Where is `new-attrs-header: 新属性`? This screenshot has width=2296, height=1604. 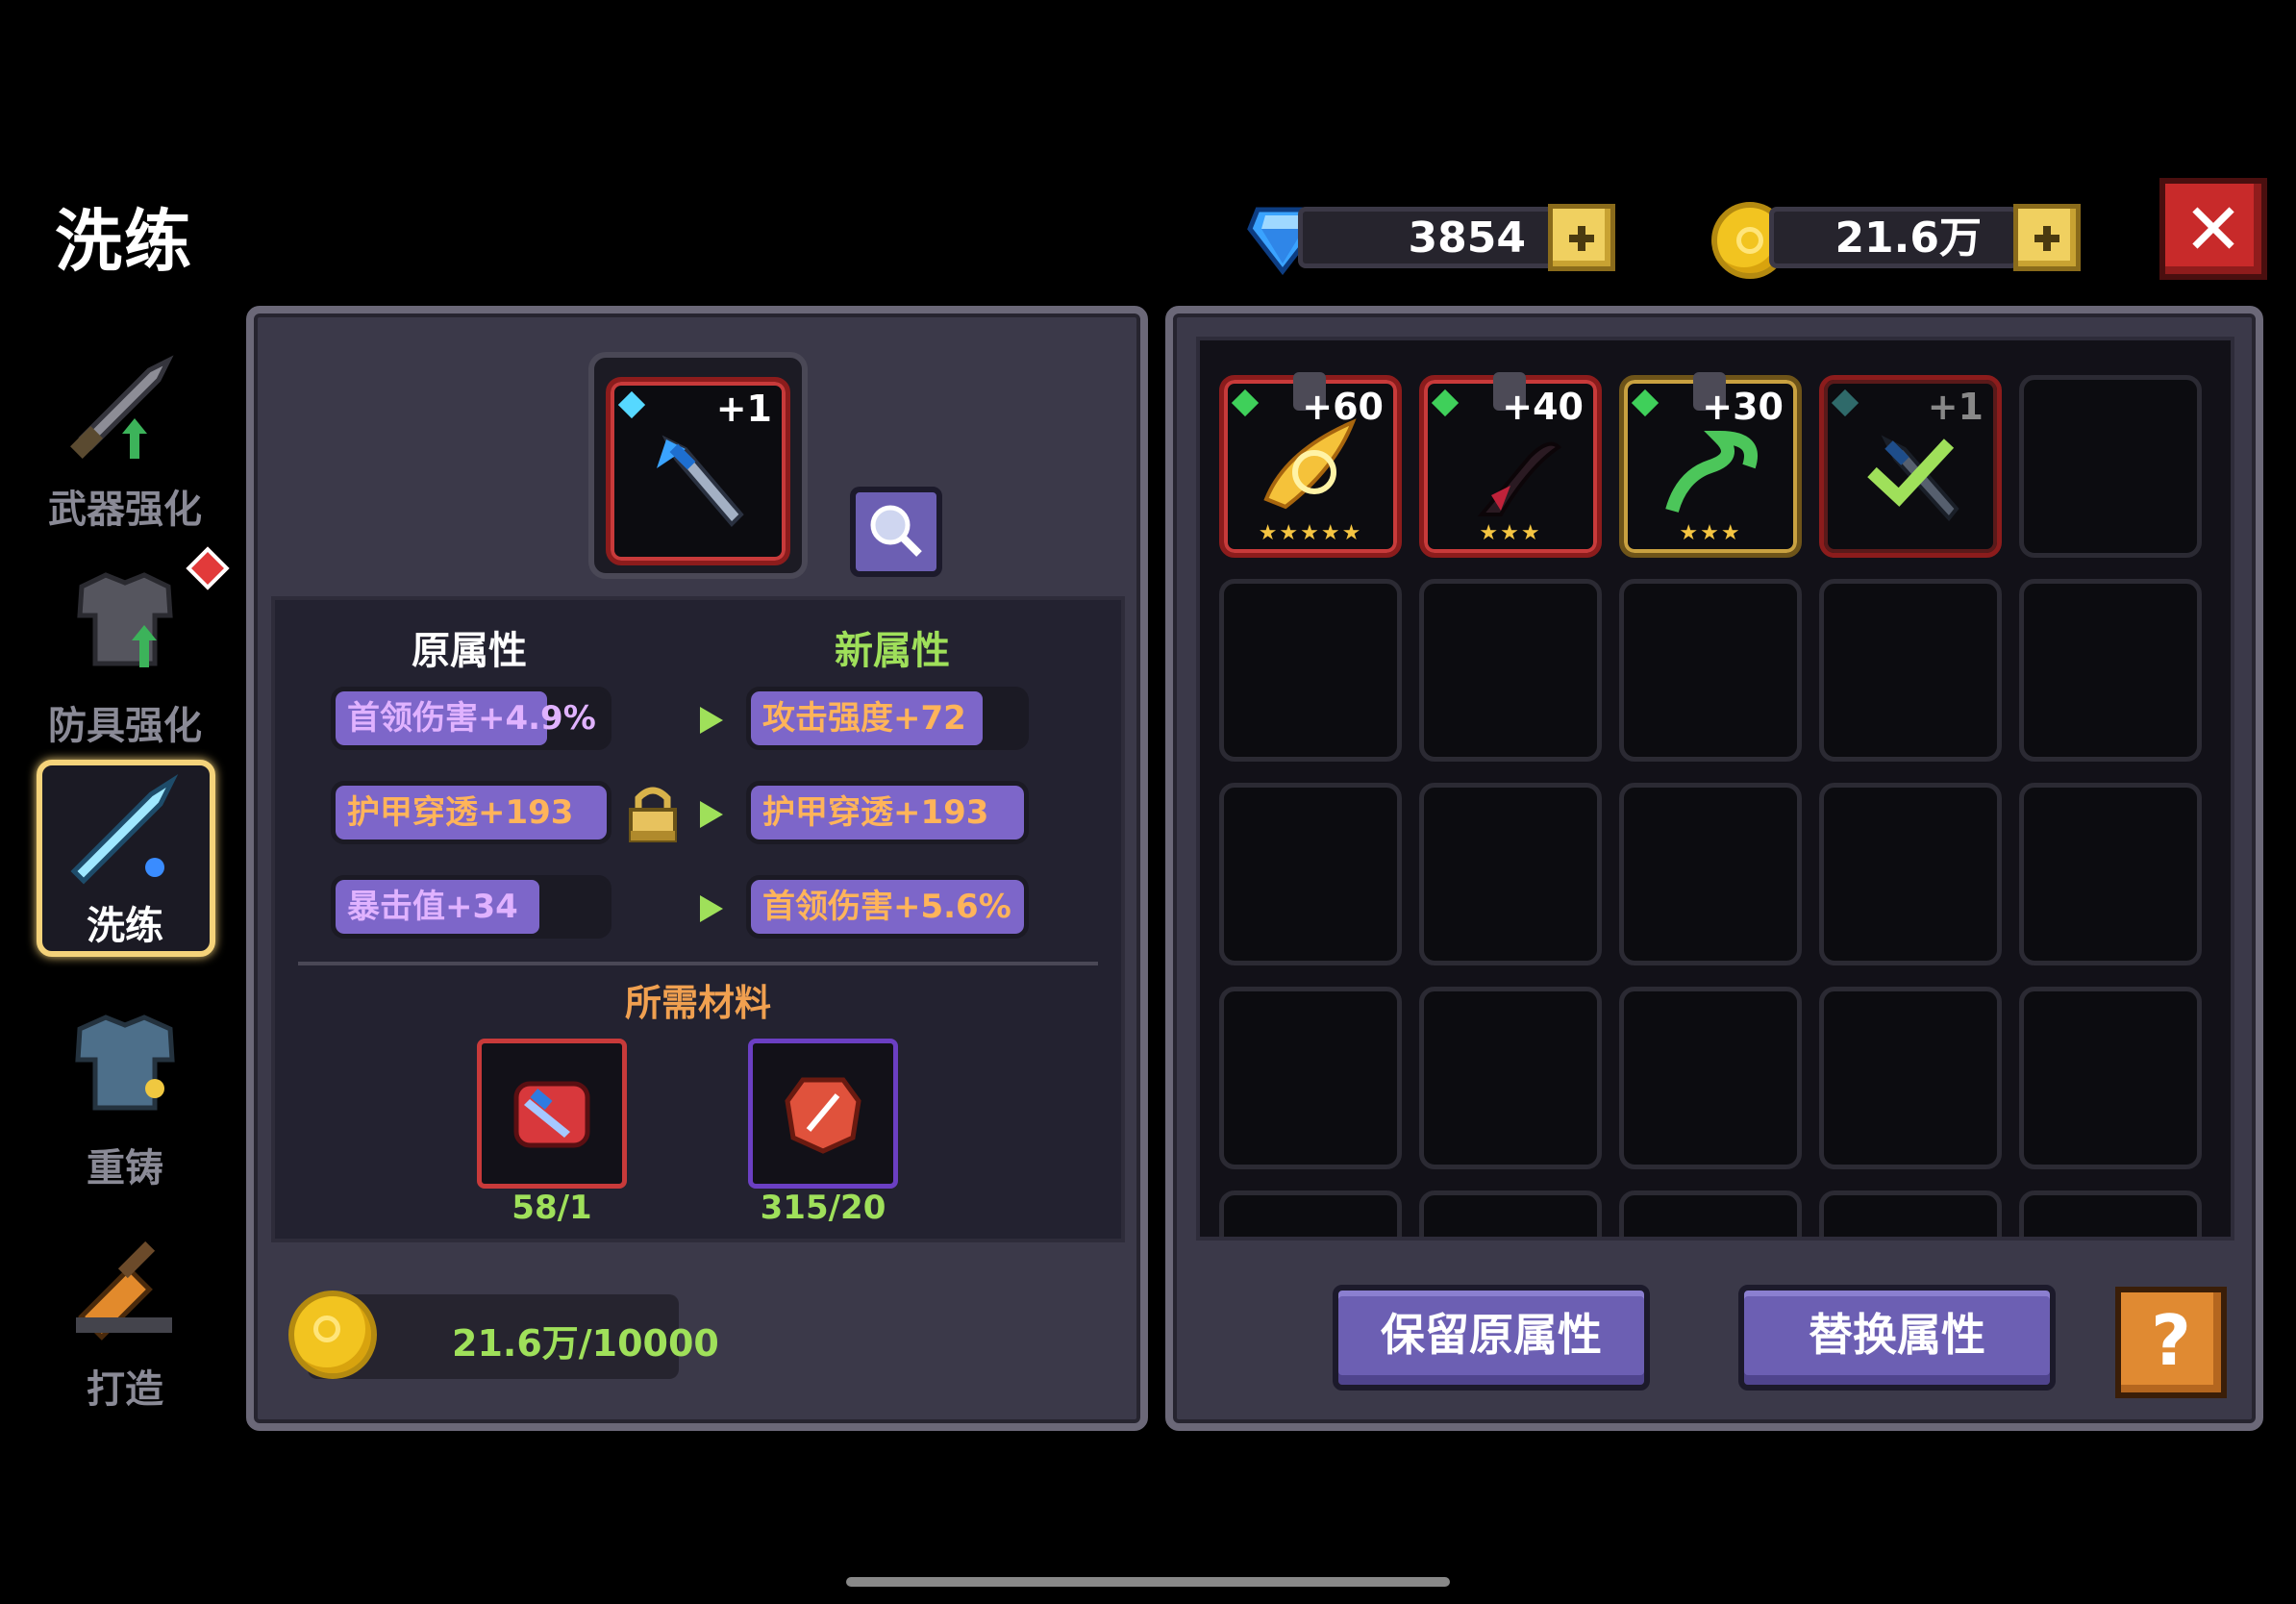
new-attrs-header: 新属性 is located at coordinates (892, 651).